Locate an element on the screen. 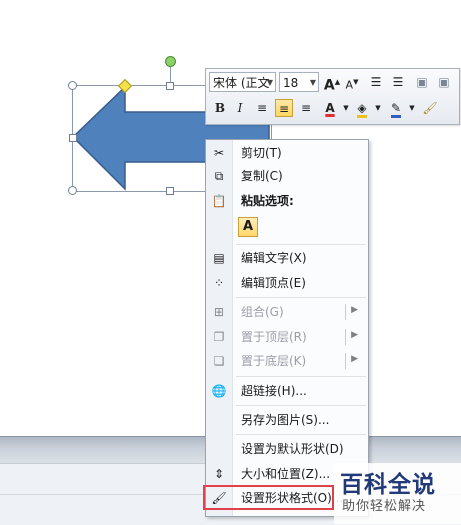 This screenshot has width=461, height=525. shrink-font-icon: A is located at coordinates (349, 85).